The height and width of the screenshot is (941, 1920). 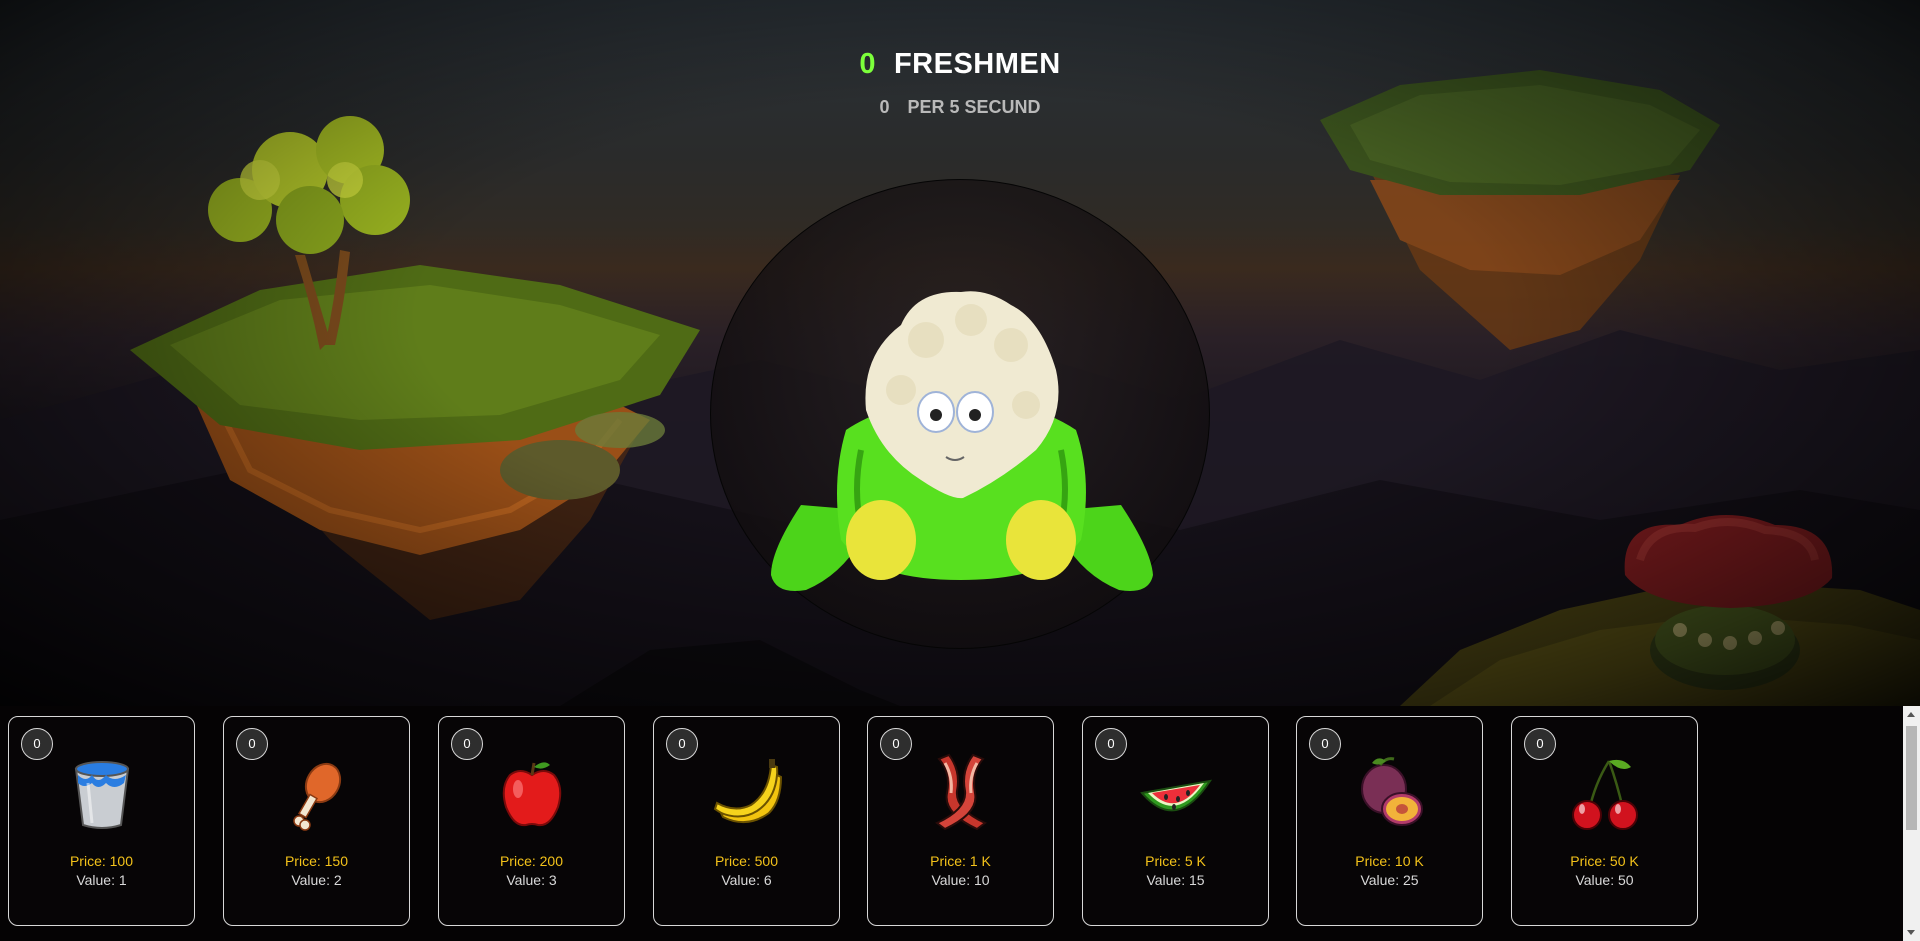 What do you see at coordinates (316, 796) in the screenshot?
I see `chicken-leg-icon` at bounding box center [316, 796].